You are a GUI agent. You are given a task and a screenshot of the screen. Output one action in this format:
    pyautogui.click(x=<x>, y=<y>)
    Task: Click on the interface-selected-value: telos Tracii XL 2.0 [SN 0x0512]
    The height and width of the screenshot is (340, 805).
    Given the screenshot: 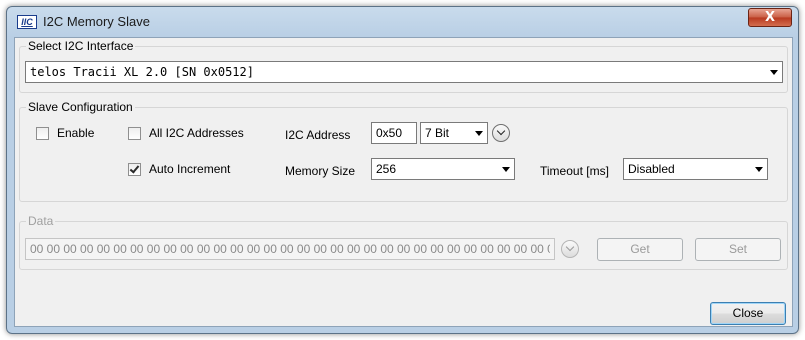 What is the action you would take?
    pyautogui.click(x=142, y=72)
    